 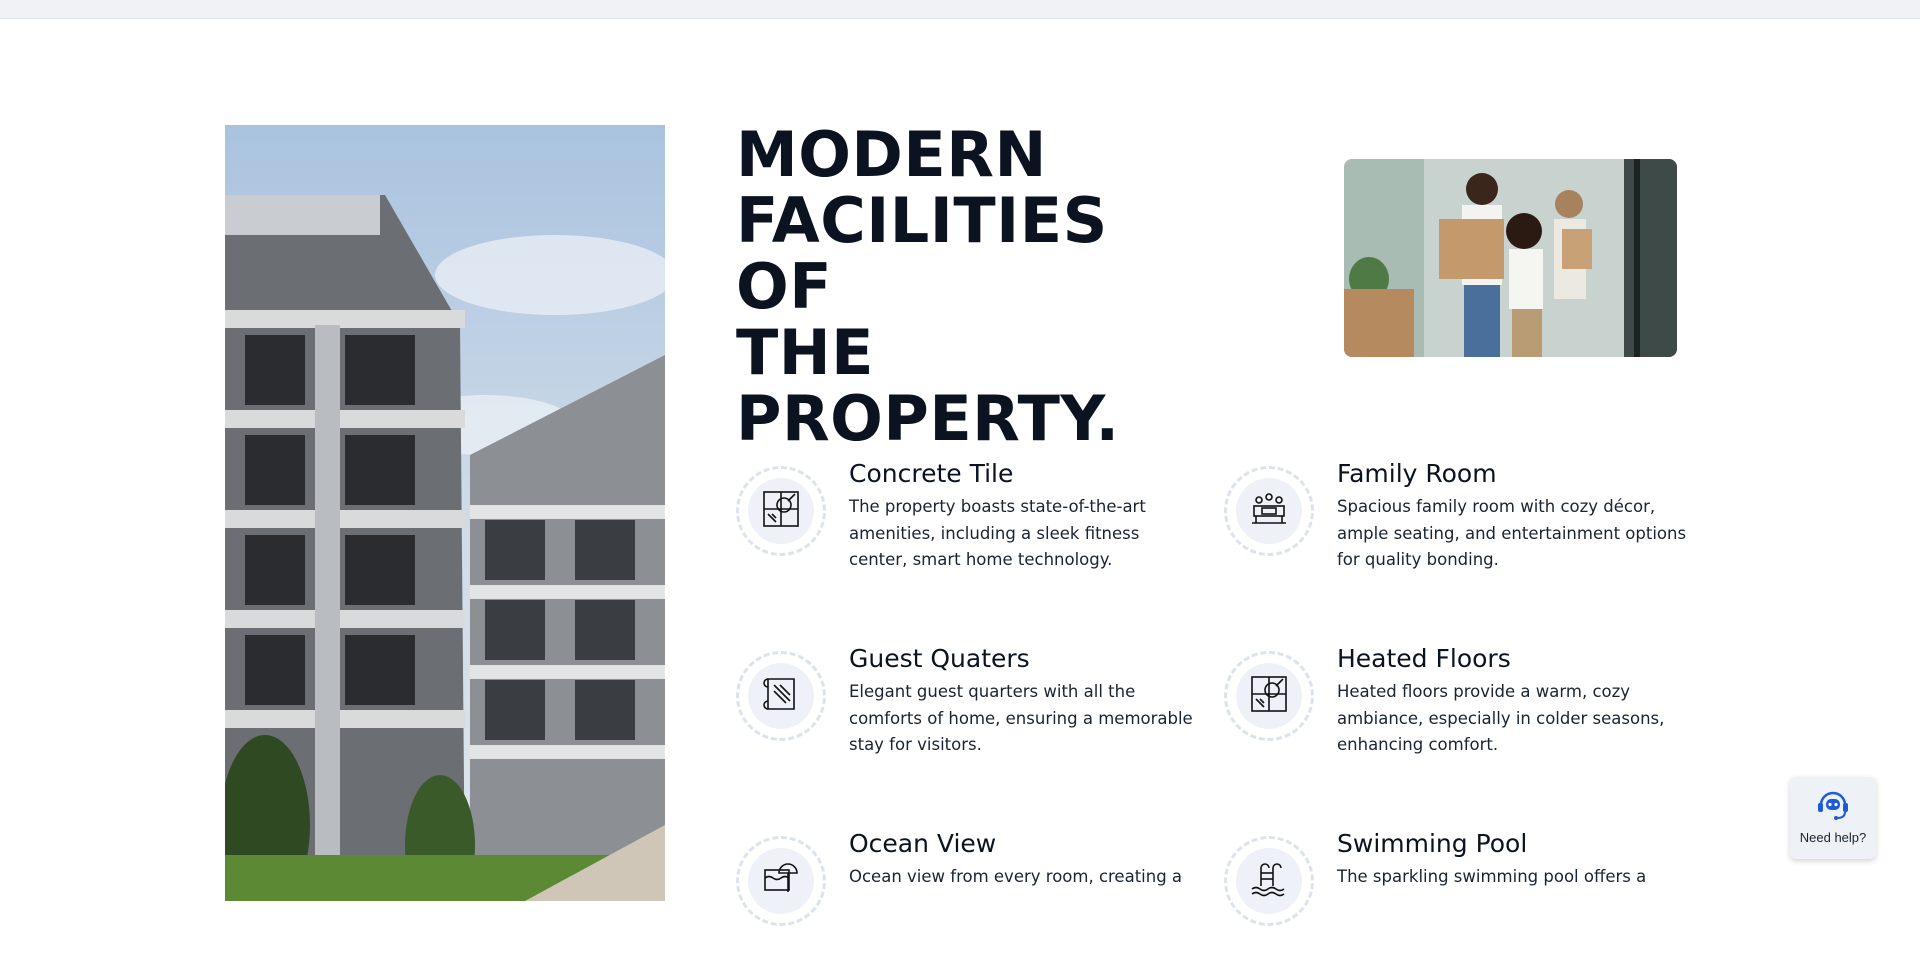 I want to click on title-line: PROPERTY., so click(x=928, y=418).